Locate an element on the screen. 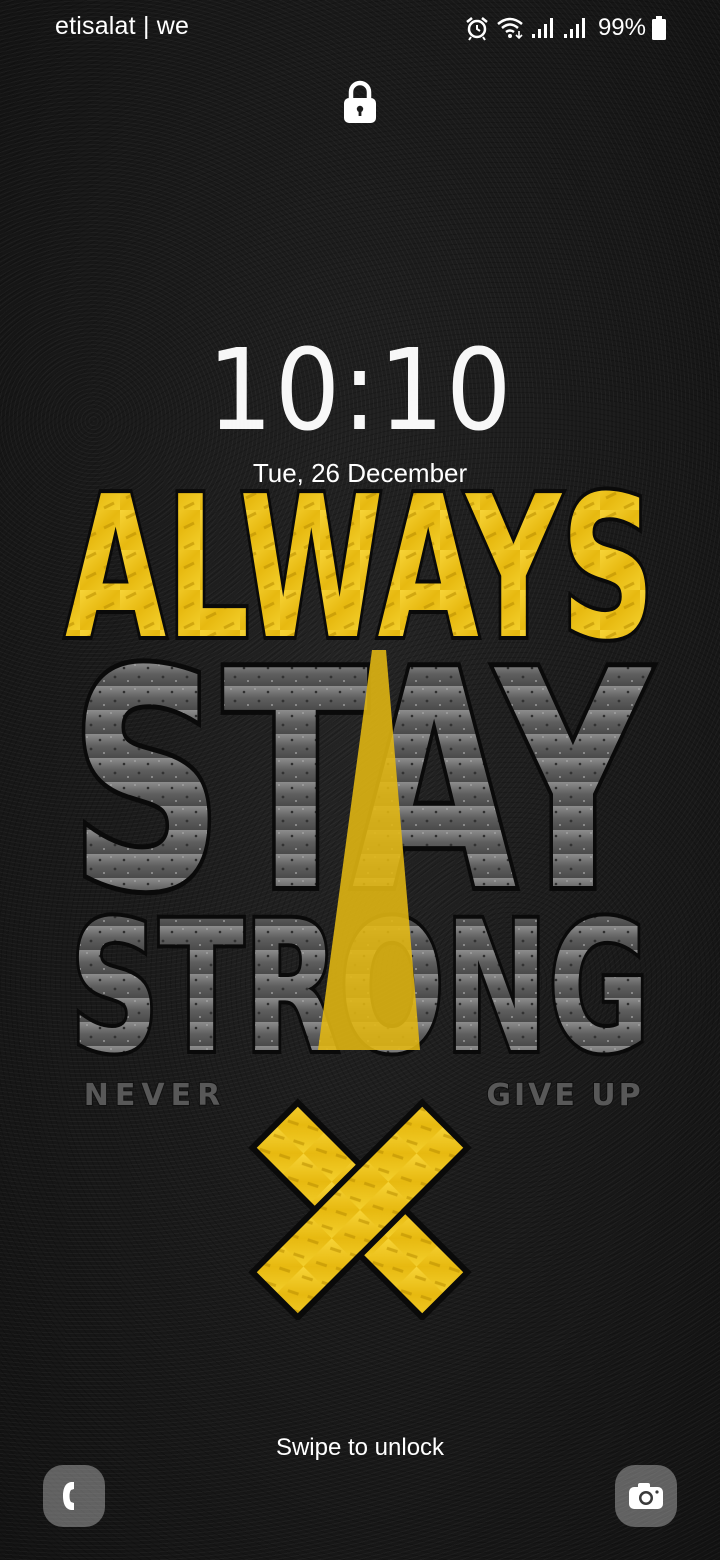  phone-shortcut-button is located at coordinates (74, 1496).